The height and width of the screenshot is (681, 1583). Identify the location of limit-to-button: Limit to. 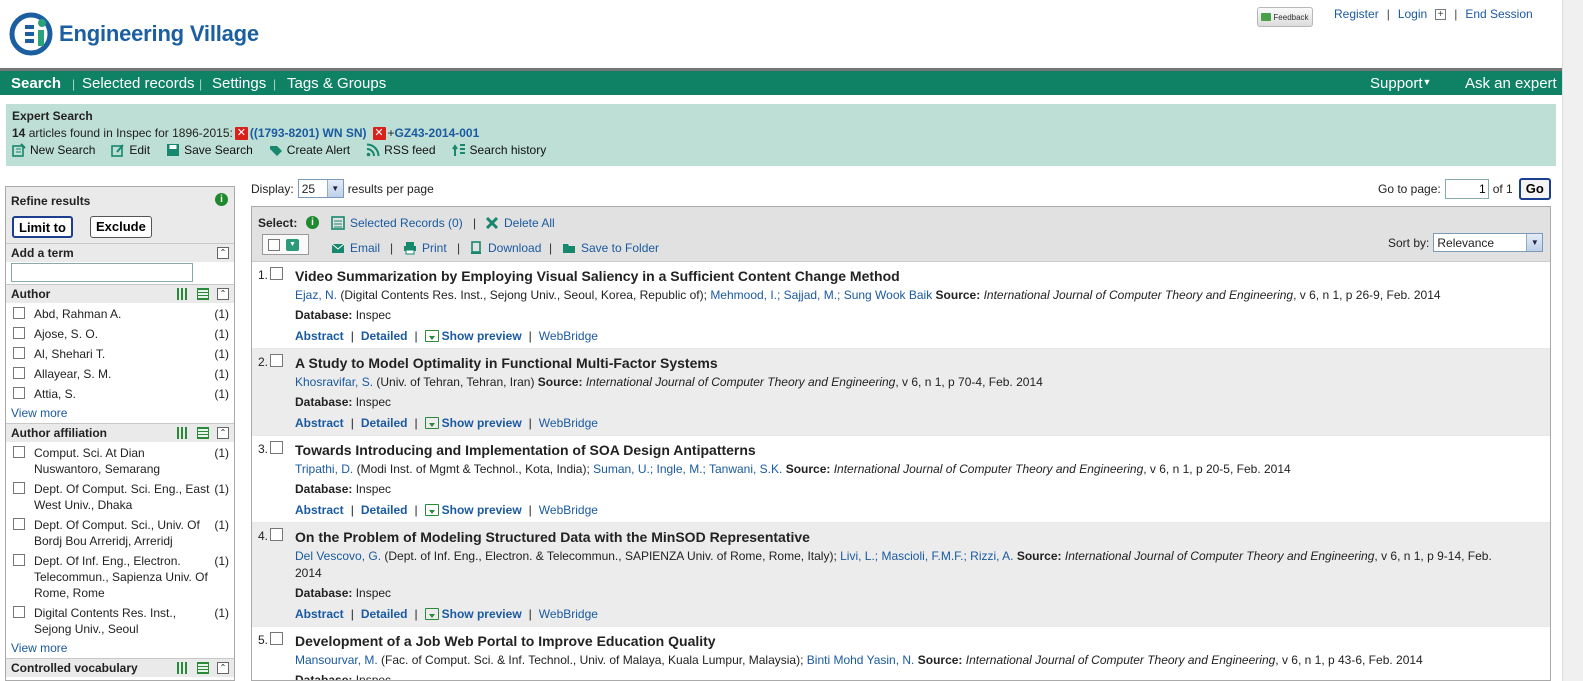
(42, 227).